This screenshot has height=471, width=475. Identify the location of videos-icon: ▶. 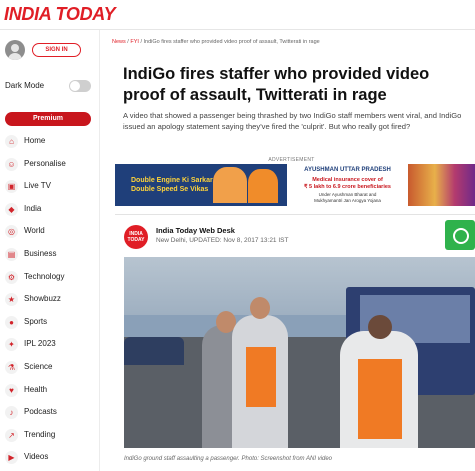
(11, 458).